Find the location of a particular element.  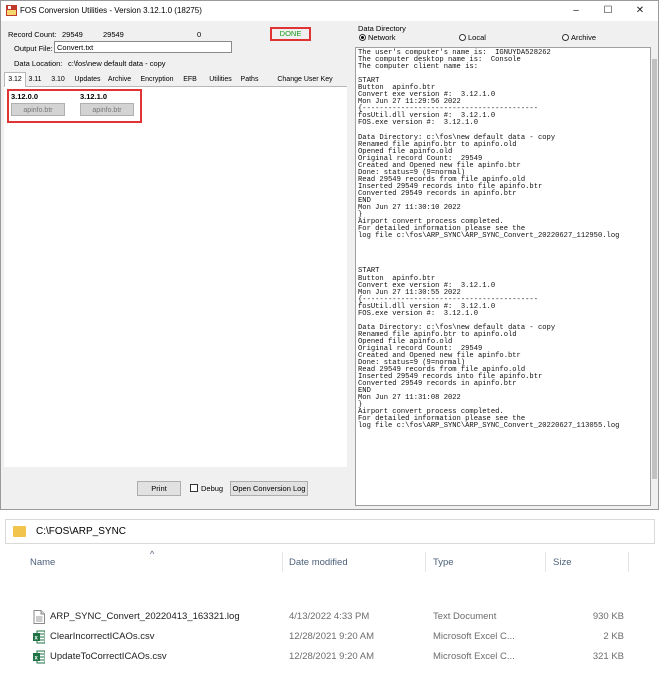

column-header-type: Type is located at coordinates (443, 562).